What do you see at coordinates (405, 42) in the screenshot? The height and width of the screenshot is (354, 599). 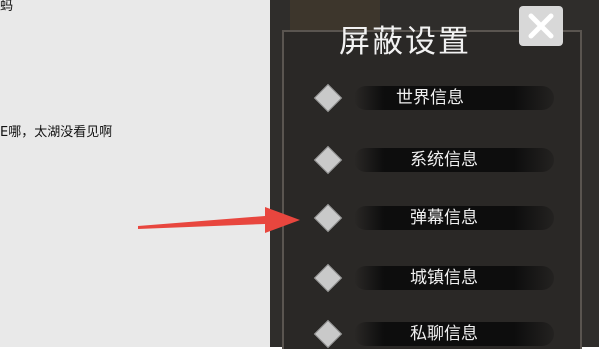 I see `dialog-title: 屏蔽设置` at bounding box center [405, 42].